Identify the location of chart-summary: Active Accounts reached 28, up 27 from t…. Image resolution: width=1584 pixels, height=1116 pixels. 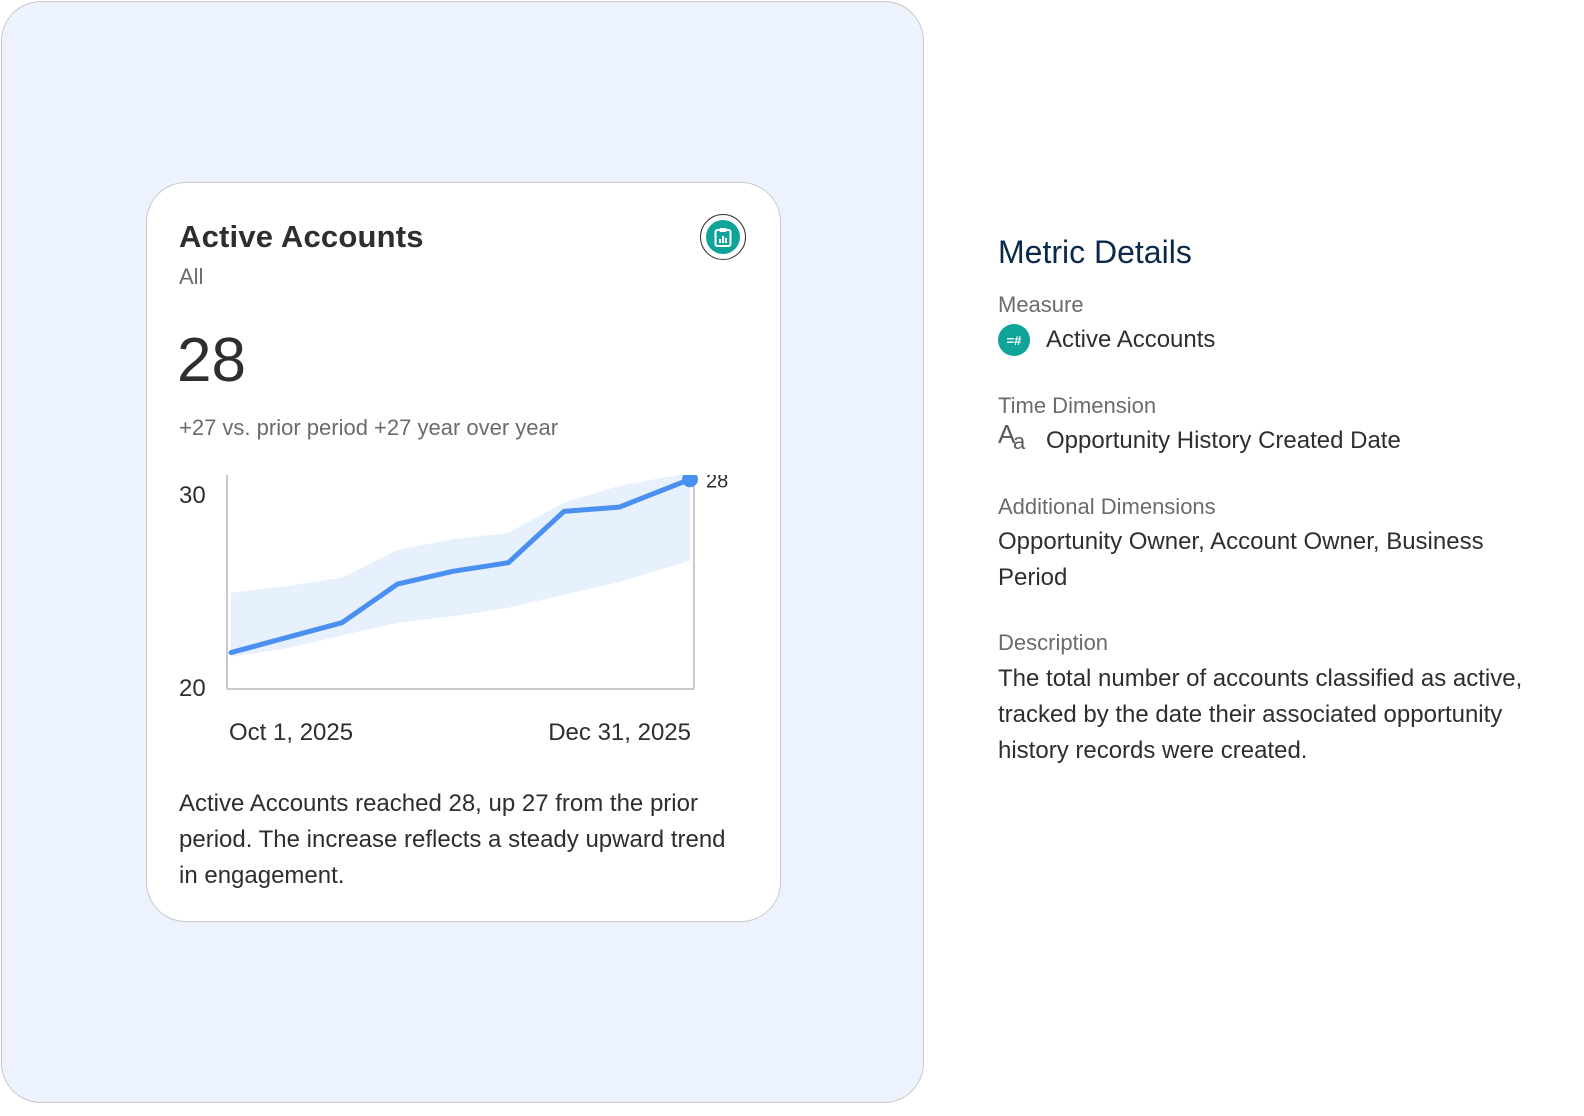
(452, 839).